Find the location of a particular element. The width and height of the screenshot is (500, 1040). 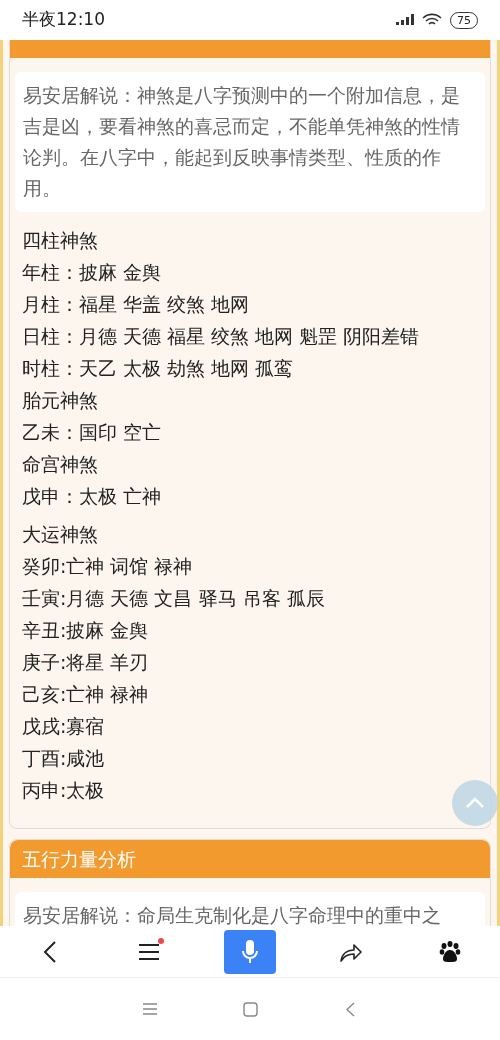

shensha-line: 辛丑:披麻 金舆 is located at coordinates (85, 630).